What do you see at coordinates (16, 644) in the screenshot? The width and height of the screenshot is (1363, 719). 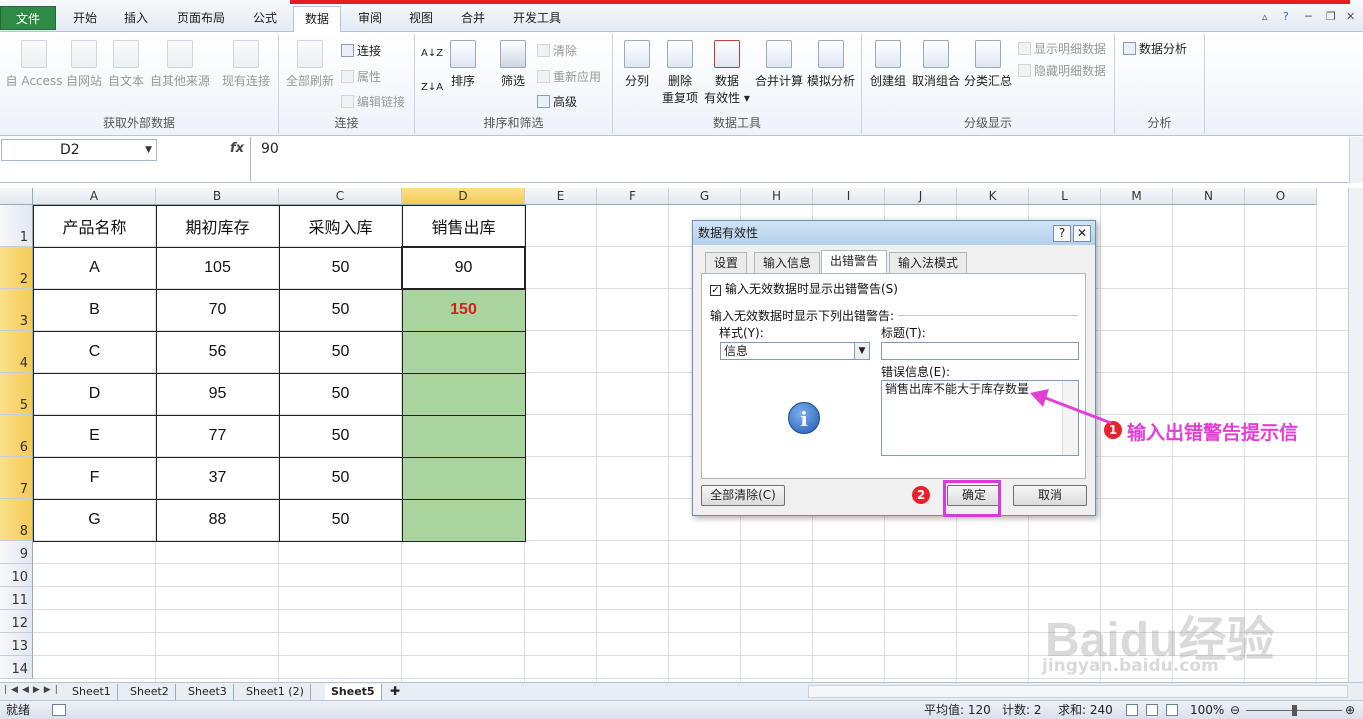 I see `row-header-13: 13` at bounding box center [16, 644].